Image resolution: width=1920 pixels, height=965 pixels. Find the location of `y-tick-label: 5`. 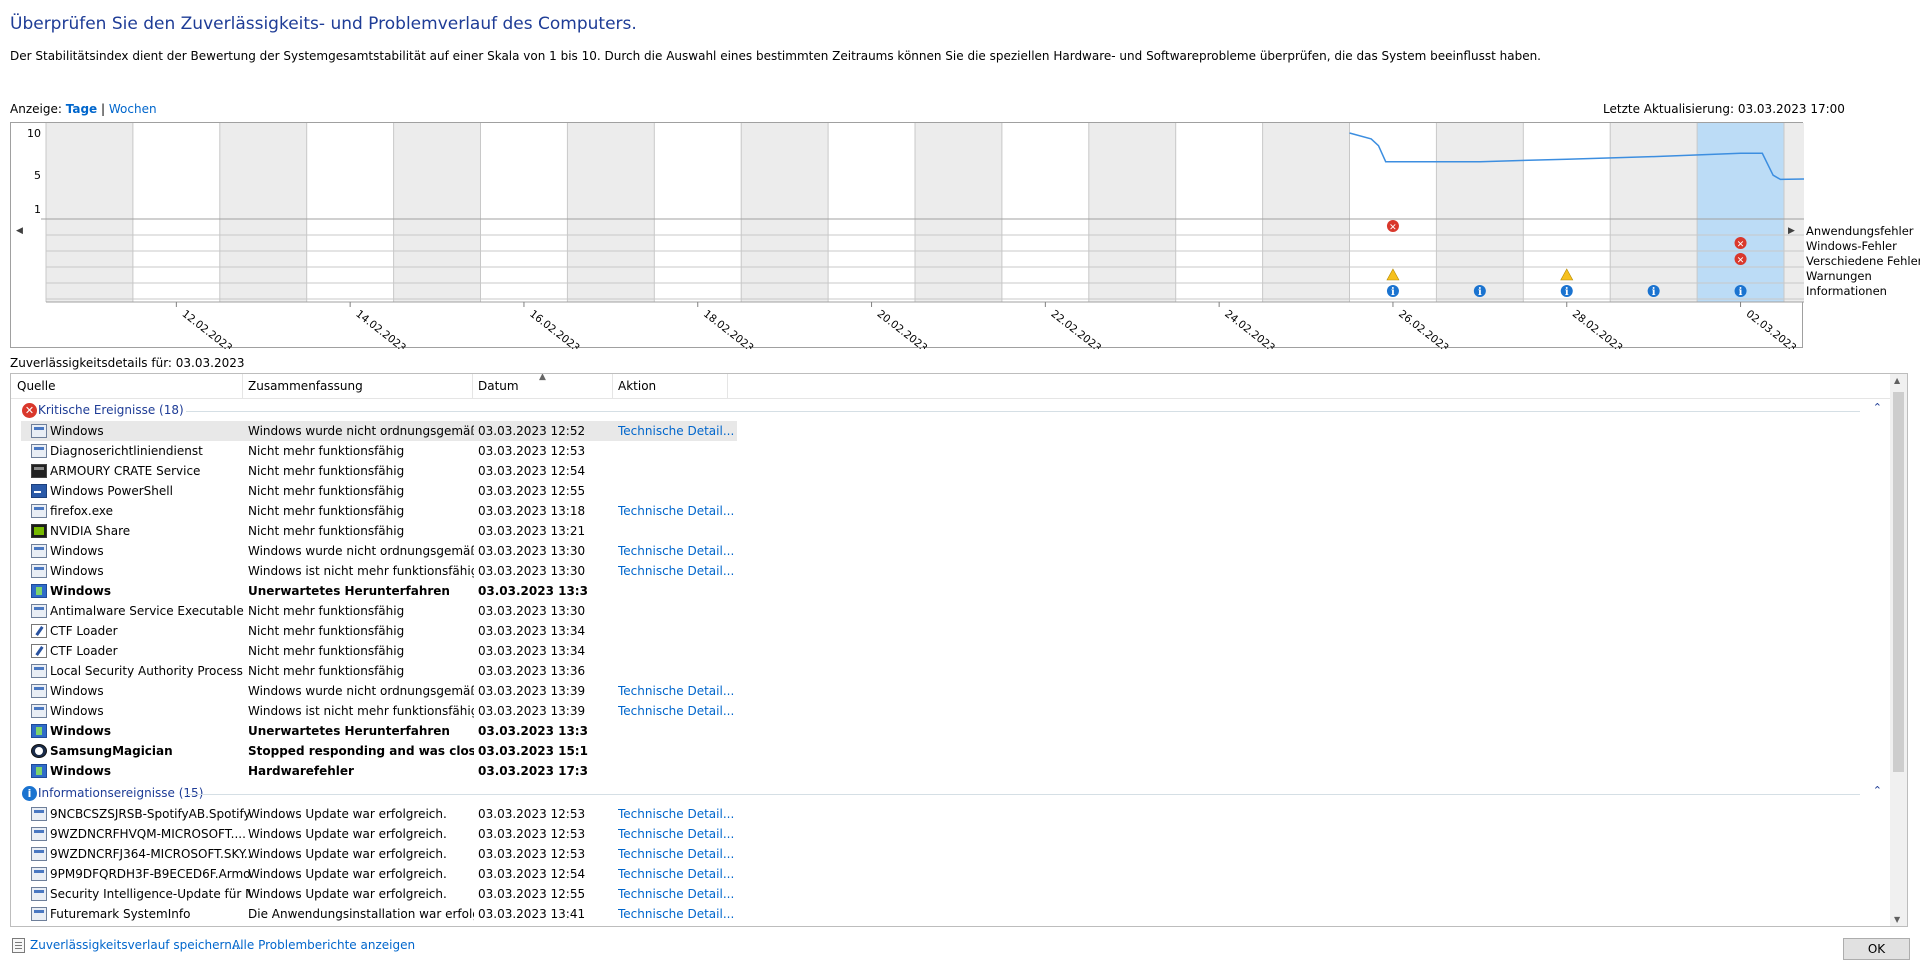

y-tick-label: 5 is located at coordinates (37, 175).